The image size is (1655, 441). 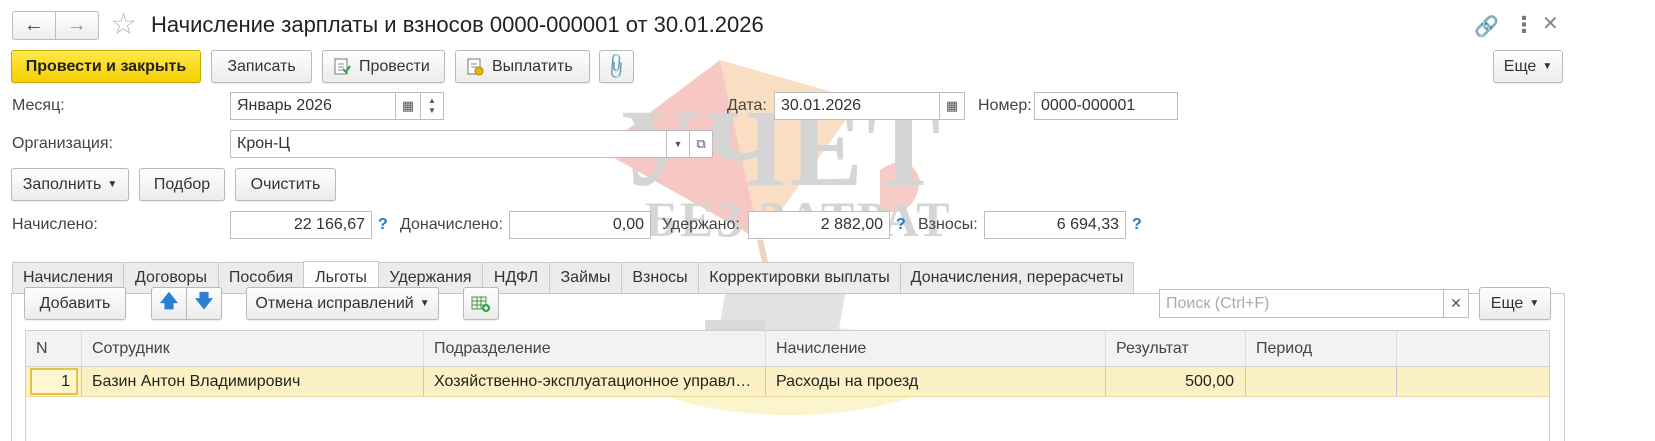 What do you see at coordinates (1301, 303) in the screenshot?
I see `search-input: Поиск (Ctrl+F)` at bounding box center [1301, 303].